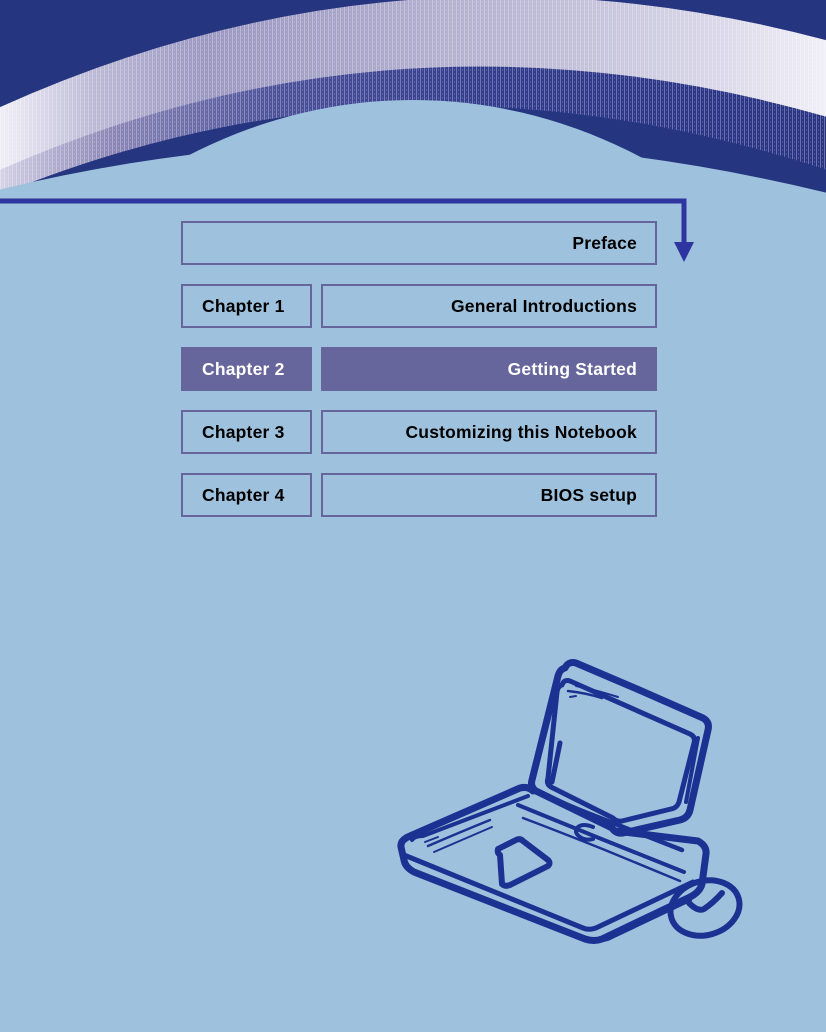  What do you see at coordinates (489, 369) in the screenshot?
I see `index-title-chapter-2: Getting Started` at bounding box center [489, 369].